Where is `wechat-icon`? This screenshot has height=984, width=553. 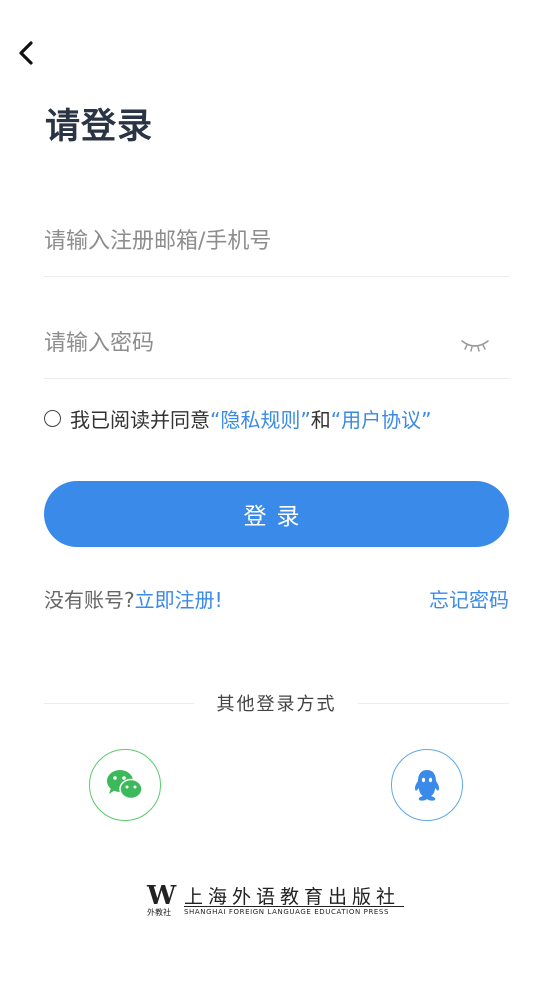 wechat-icon is located at coordinates (125, 785).